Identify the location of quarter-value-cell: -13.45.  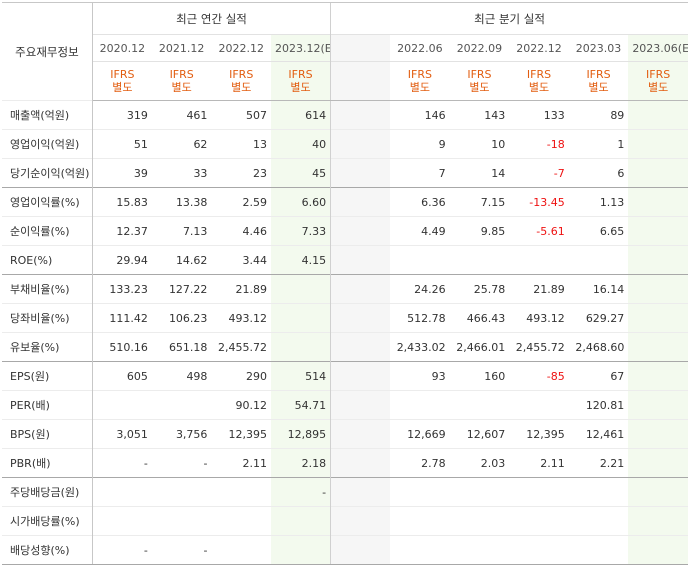
(539, 202).